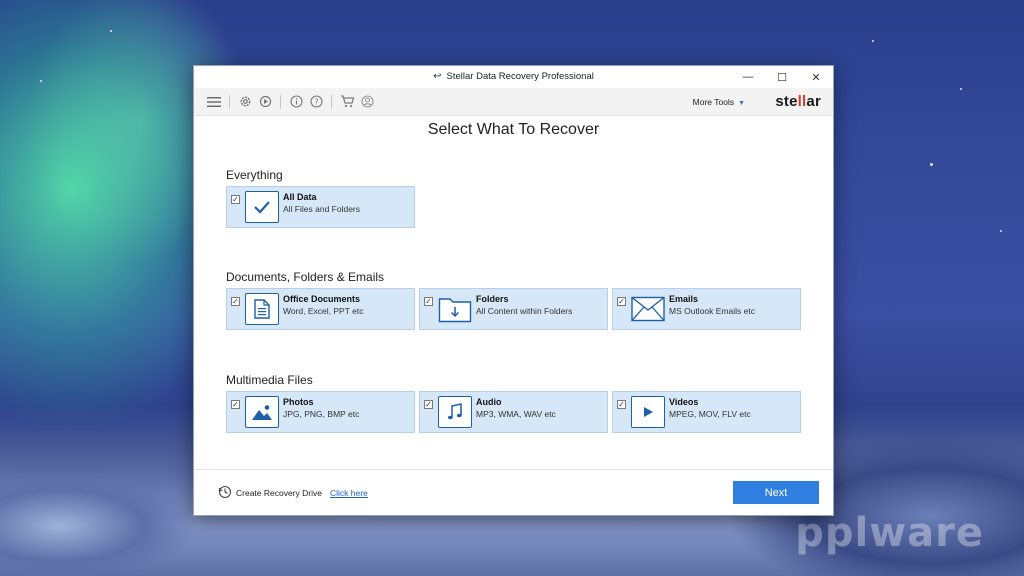 The height and width of the screenshot is (576, 1024). Describe the element at coordinates (889, 533) in the screenshot. I see `watermark-logo: pplware` at that location.